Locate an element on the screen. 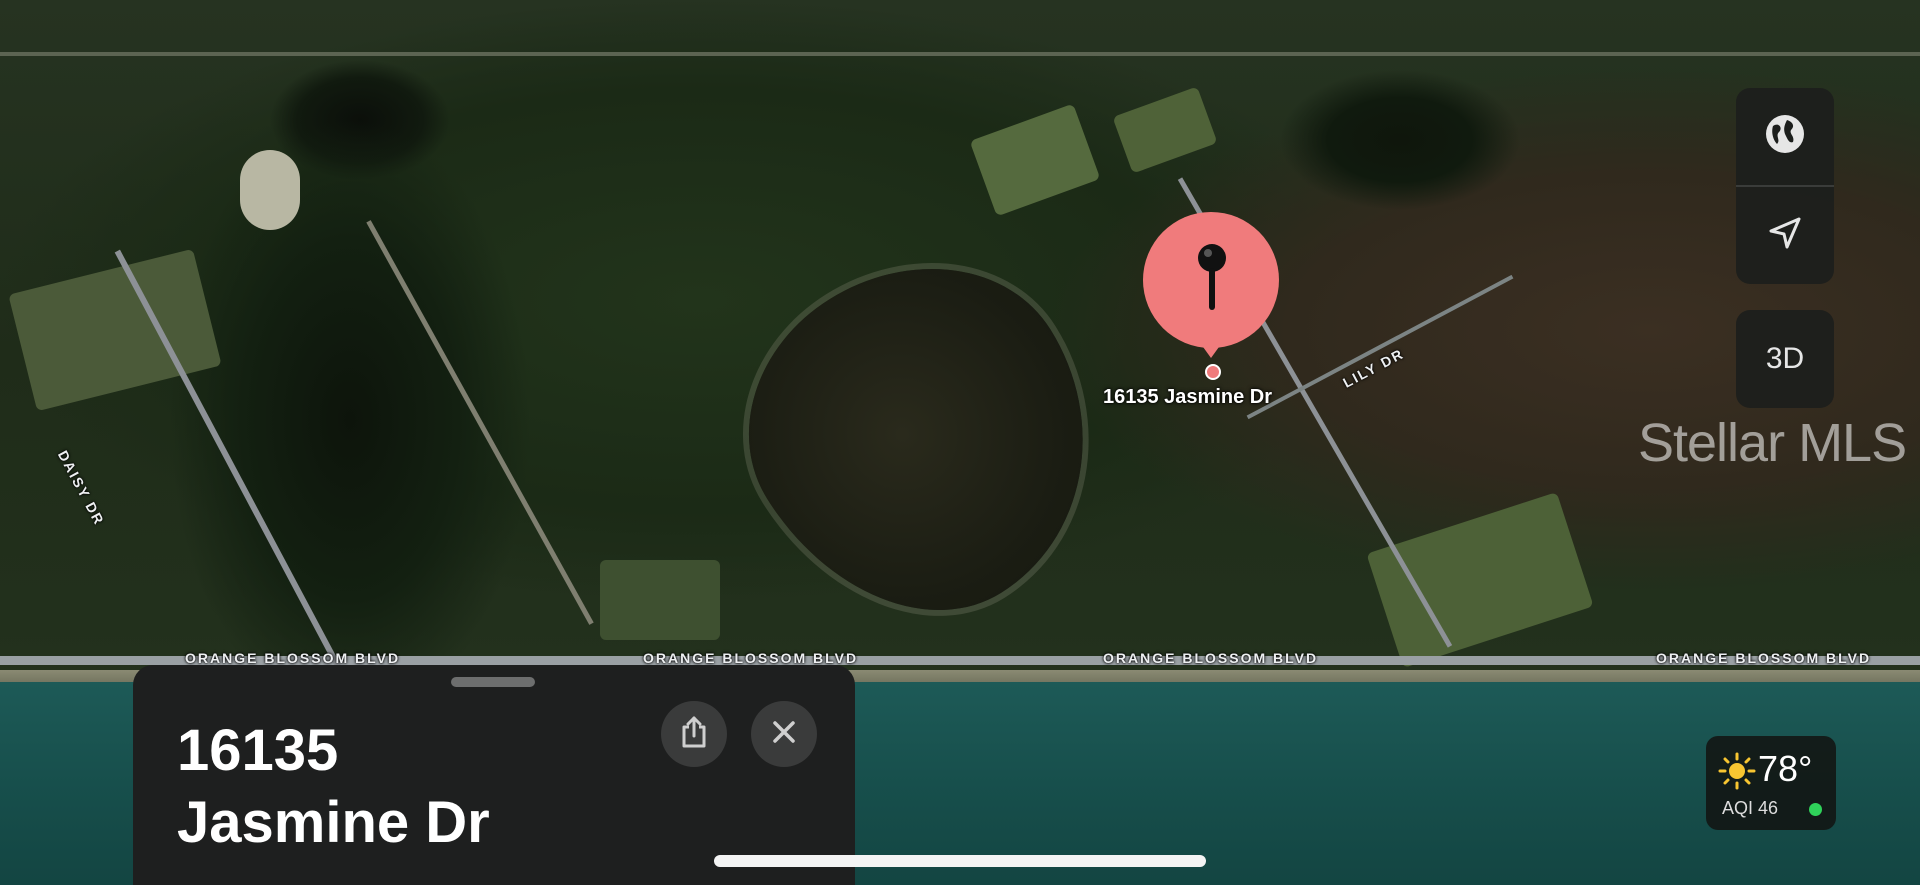  close-icon is located at coordinates (784, 734).